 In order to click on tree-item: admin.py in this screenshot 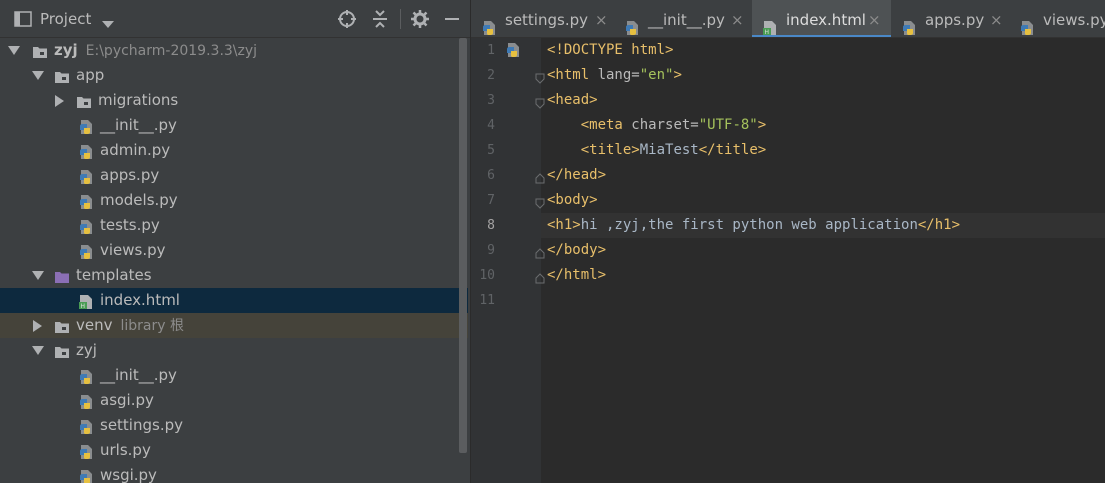, I will do `click(234, 150)`.